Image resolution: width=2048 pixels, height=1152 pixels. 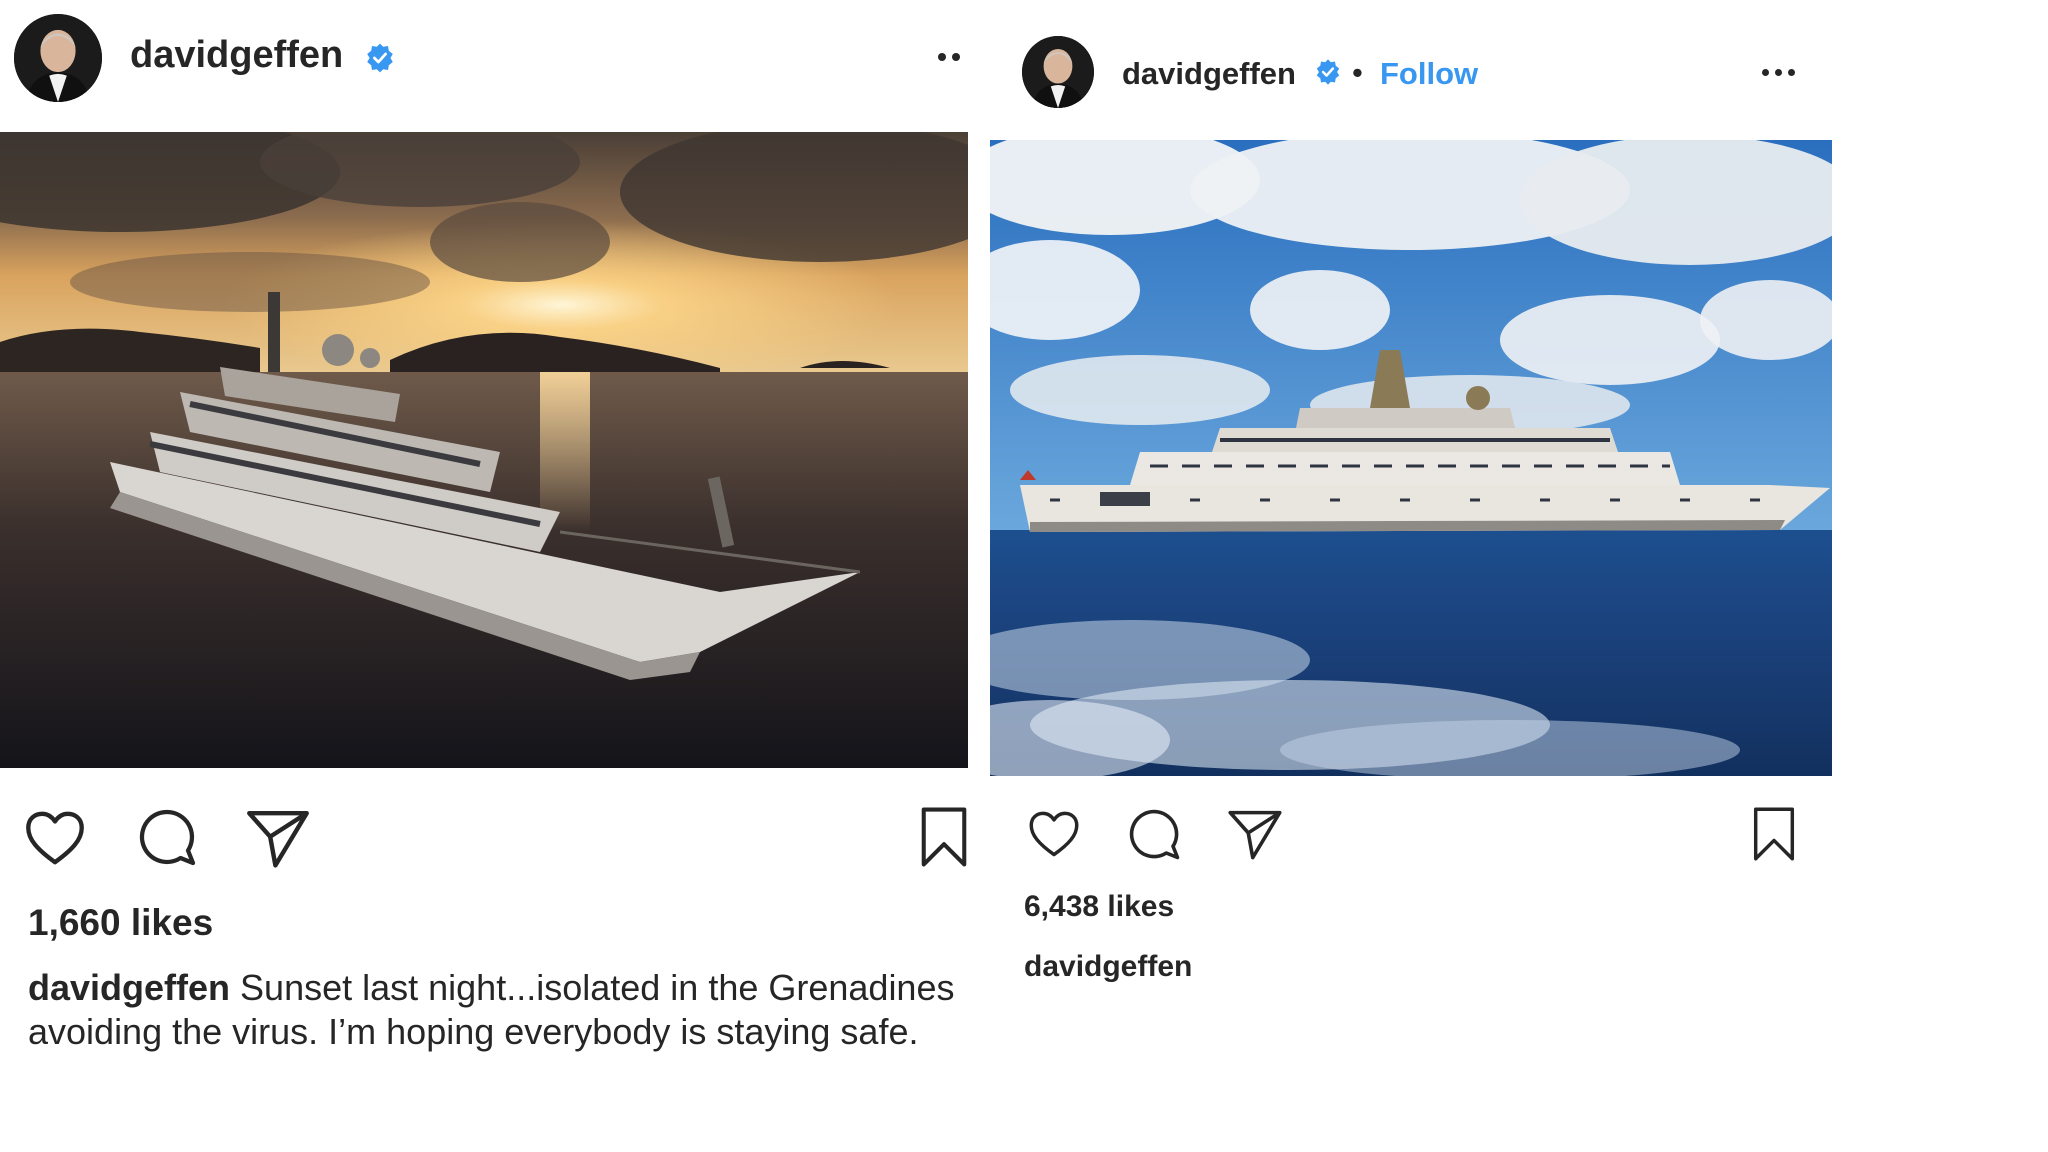 What do you see at coordinates (1429, 74) in the screenshot?
I see `follow-button: Follow` at bounding box center [1429, 74].